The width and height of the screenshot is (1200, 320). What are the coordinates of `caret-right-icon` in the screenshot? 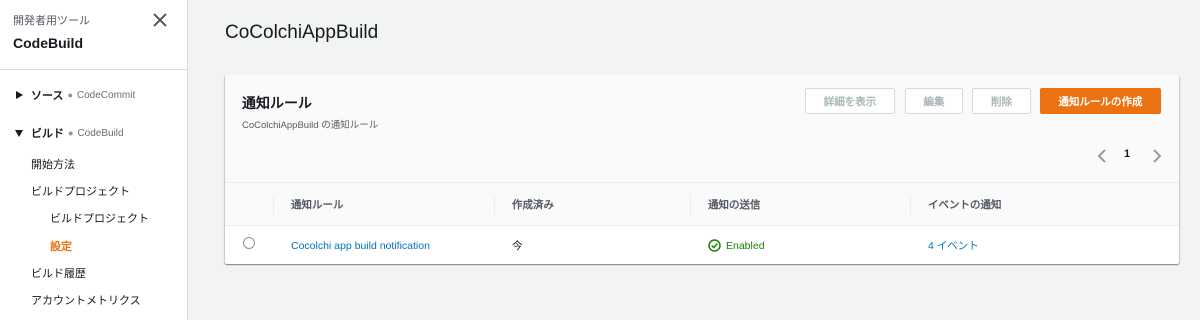 It's located at (19, 95).